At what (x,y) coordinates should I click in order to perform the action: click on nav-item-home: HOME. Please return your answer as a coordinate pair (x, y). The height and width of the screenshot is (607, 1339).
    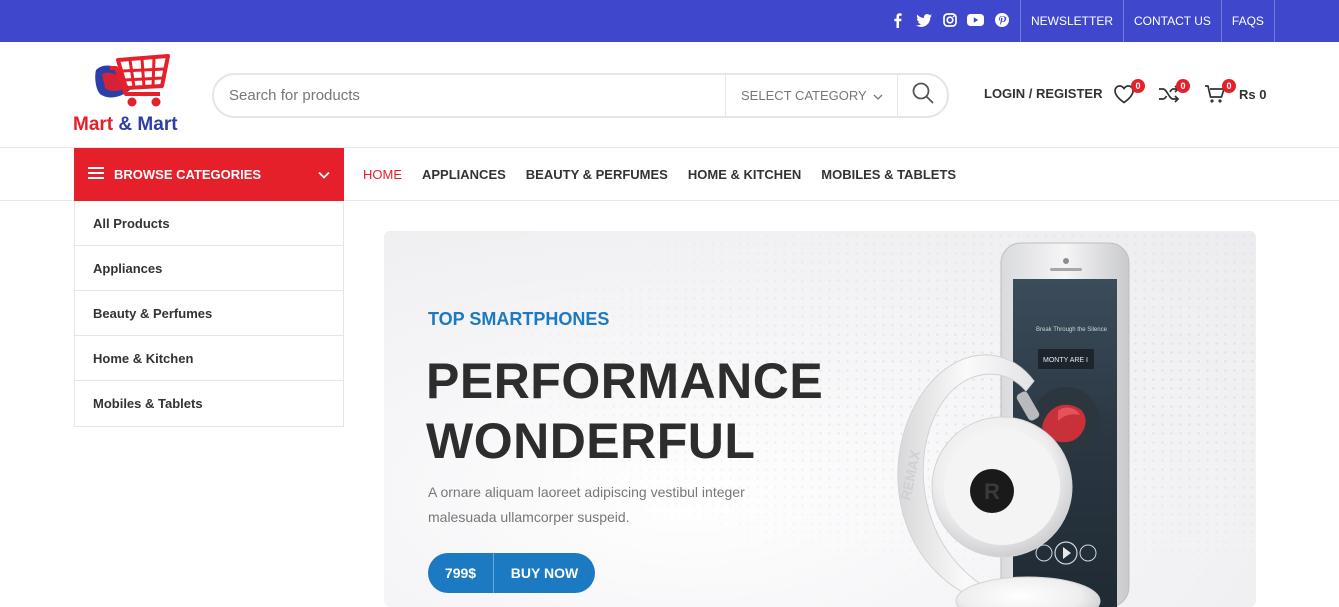
    Looking at the image, I should click on (382, 174).